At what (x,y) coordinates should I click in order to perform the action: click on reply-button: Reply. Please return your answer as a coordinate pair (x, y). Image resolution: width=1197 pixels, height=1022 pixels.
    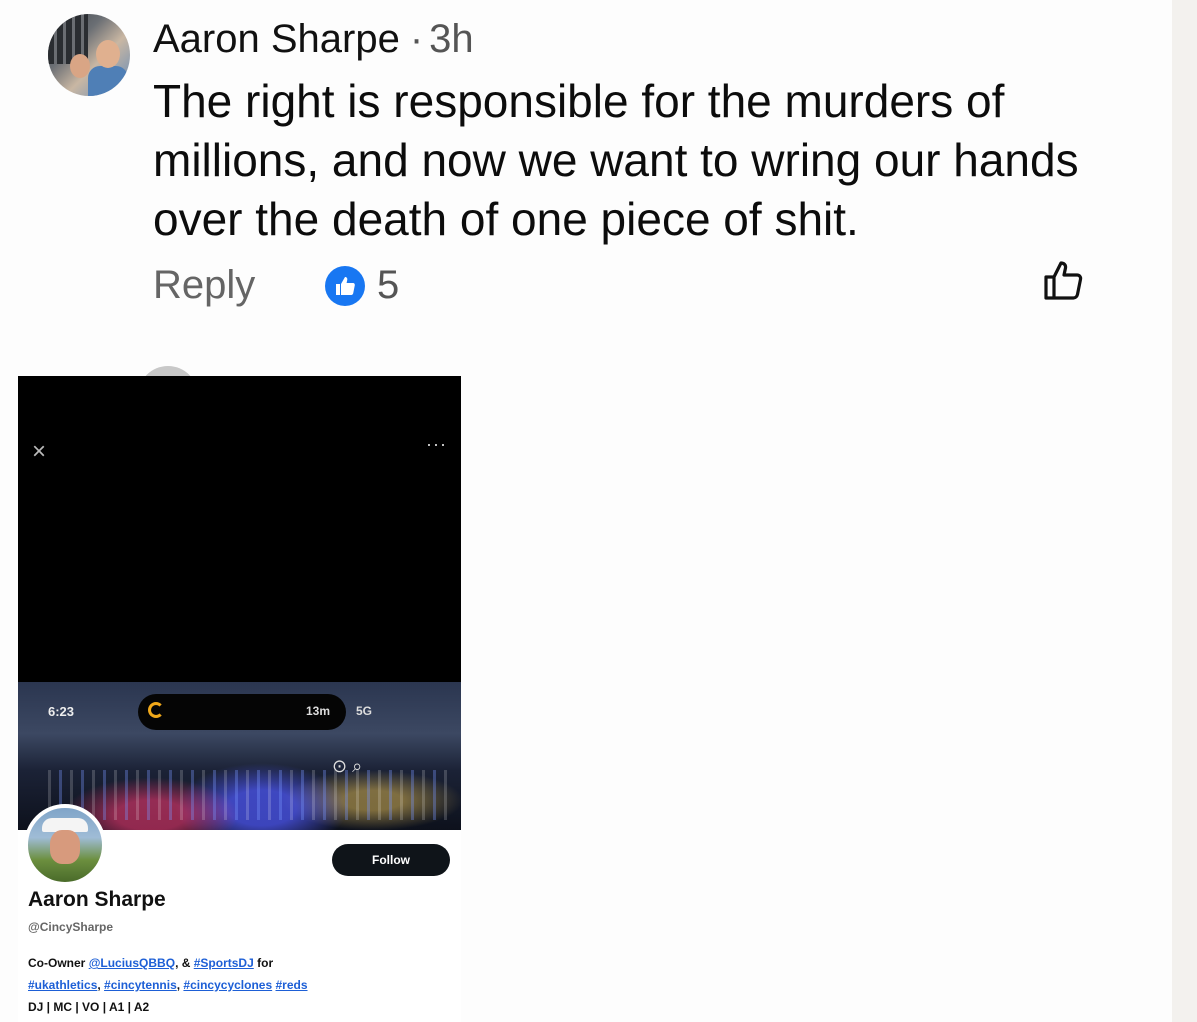
    Looking at the image, I should click on (204, 285).